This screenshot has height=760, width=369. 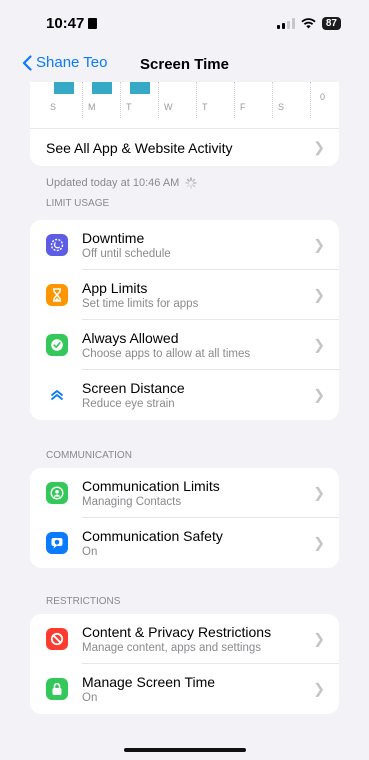 I want to click on page-title: Screen Time, so click(x=184, y=64).